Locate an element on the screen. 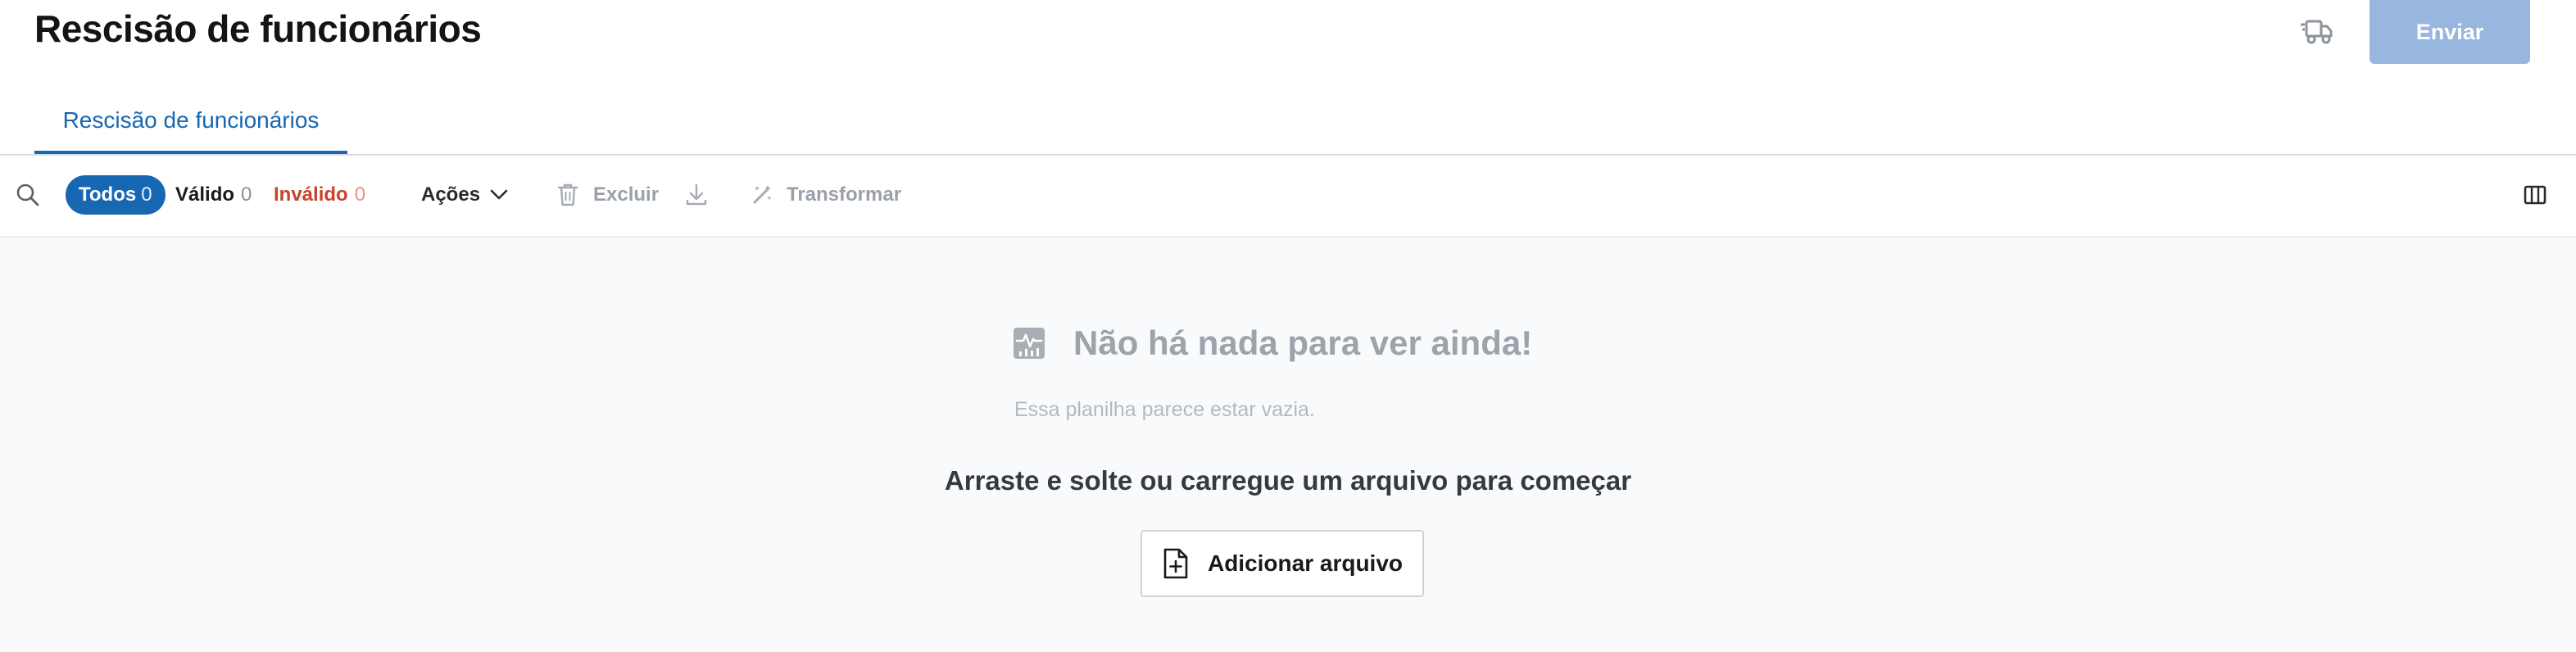 The width and height of the screenshot is (2576, 652). filter-invalid-count: 0 is located at coordinates (360, 194).